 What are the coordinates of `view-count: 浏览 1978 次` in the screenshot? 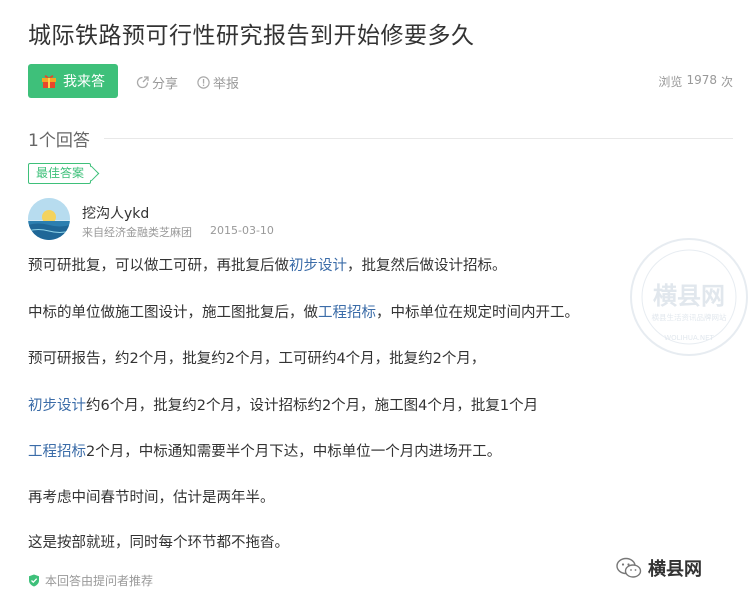 It's located at (695, 81).